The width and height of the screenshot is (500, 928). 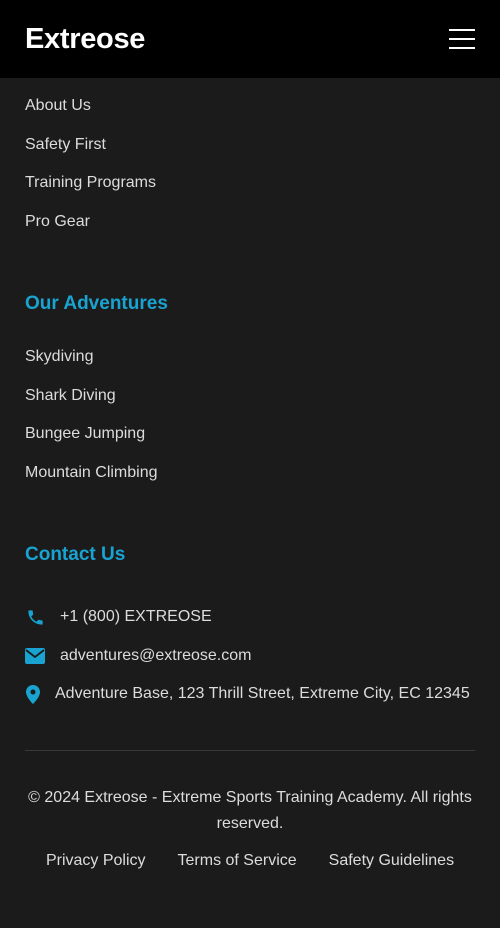 I want to click on phone-icon, so click(x=35, y=617).